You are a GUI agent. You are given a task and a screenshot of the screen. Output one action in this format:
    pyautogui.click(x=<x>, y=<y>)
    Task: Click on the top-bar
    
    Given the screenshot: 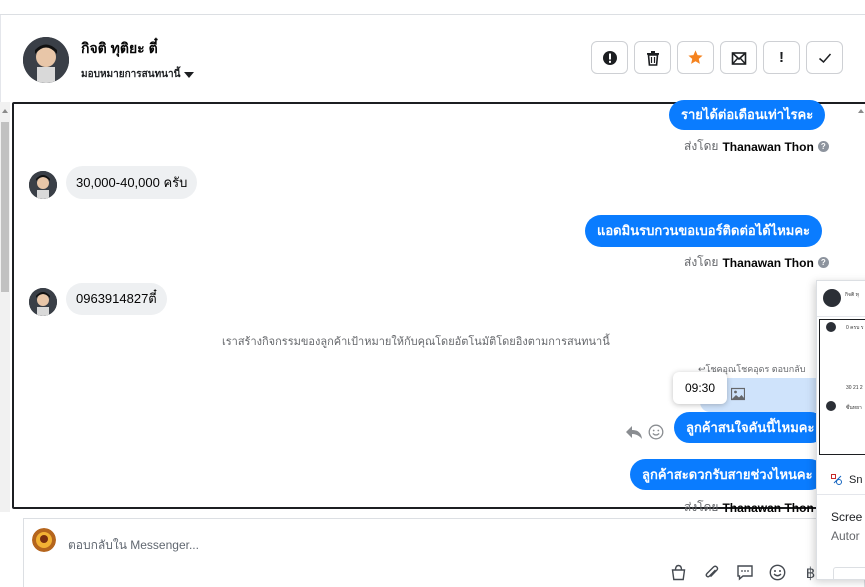 What is the action you would take?
    pyautogui.click(x=432, y=7)
    